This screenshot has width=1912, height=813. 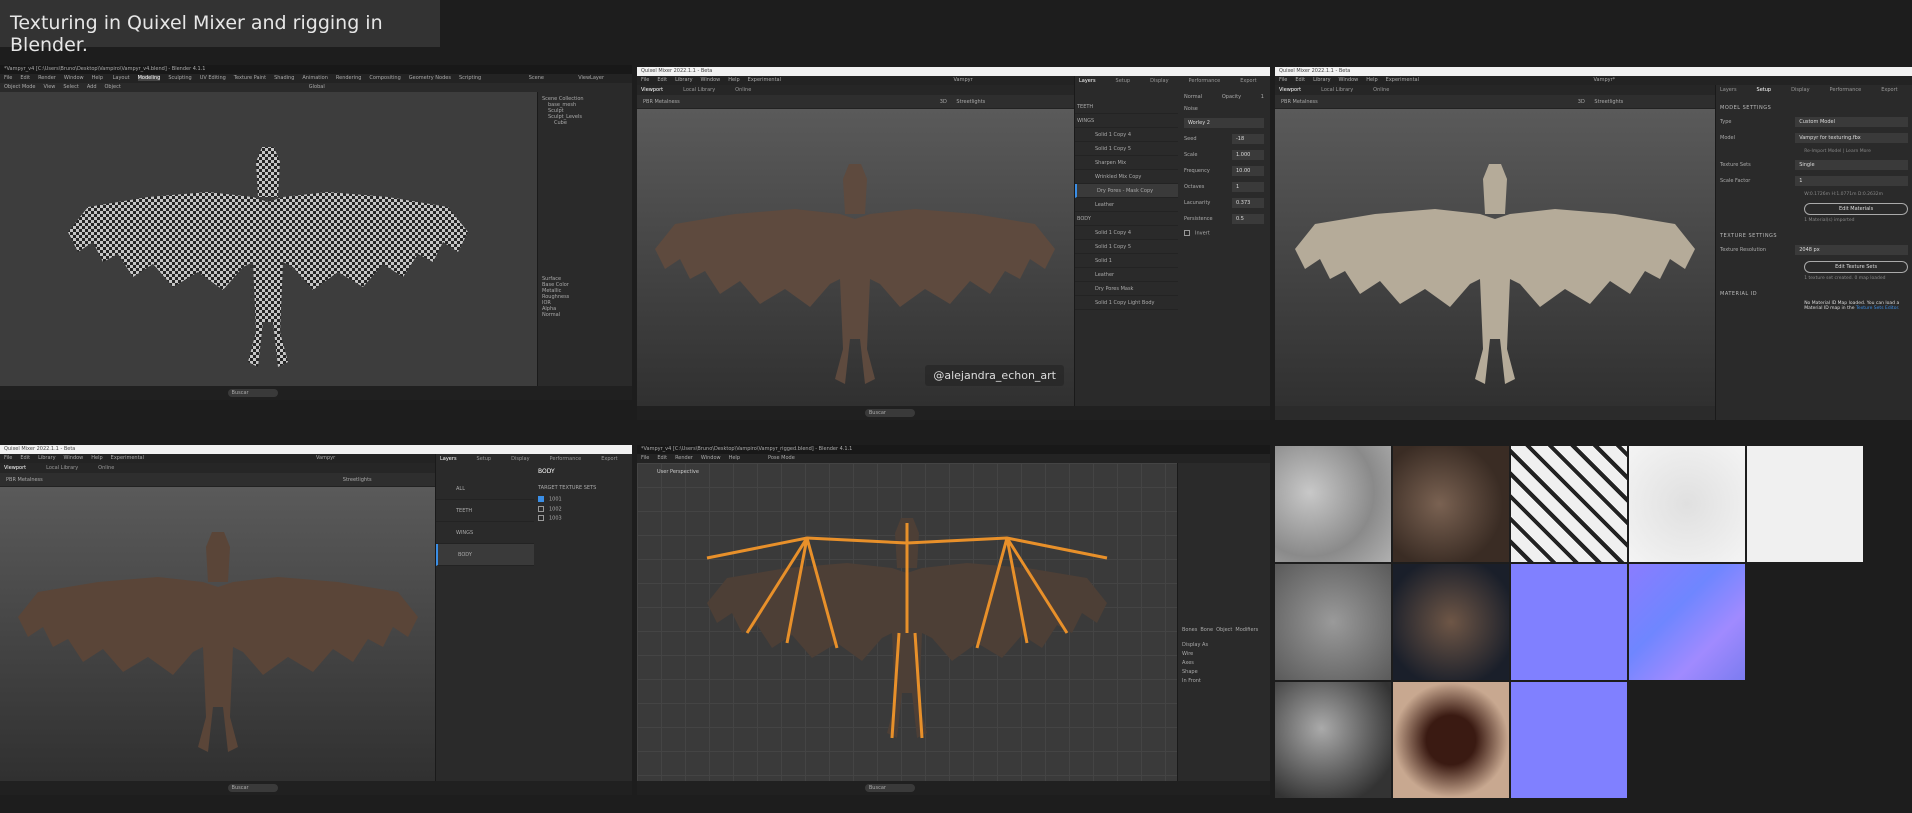 I want to click on menu-view: View, so click(x=50, y=87).